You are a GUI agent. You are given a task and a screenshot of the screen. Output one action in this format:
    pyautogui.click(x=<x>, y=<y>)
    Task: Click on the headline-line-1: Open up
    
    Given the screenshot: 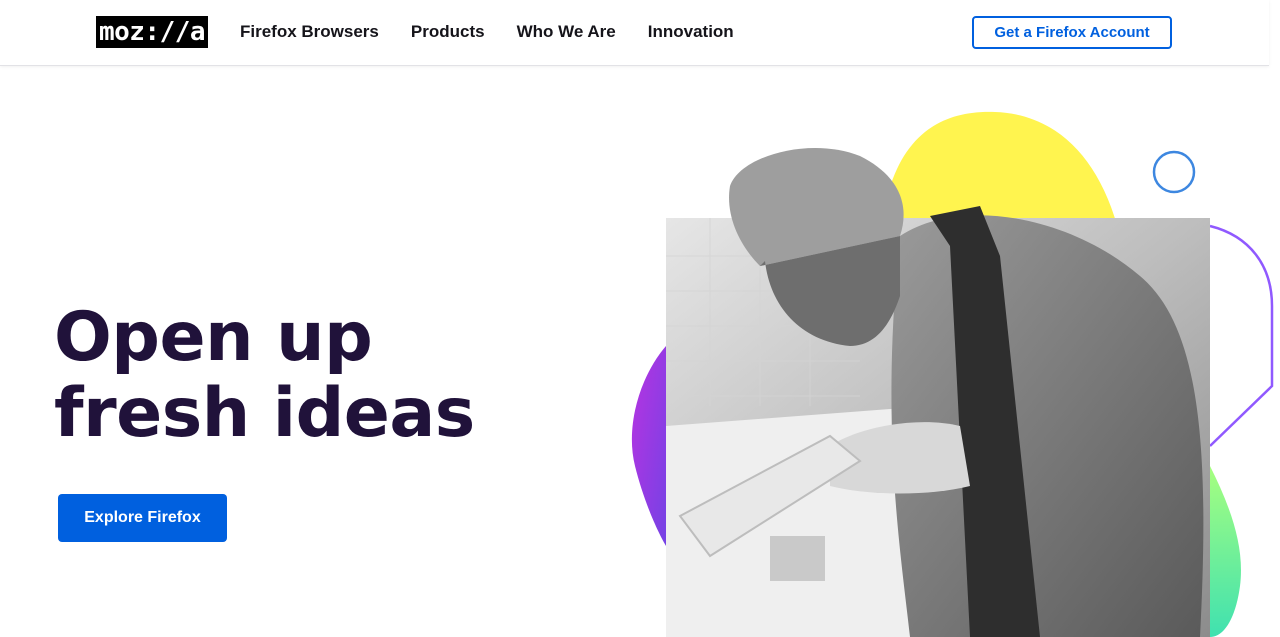 What is the action you would take?
    pyautogui.click(x=213, y=337)
    